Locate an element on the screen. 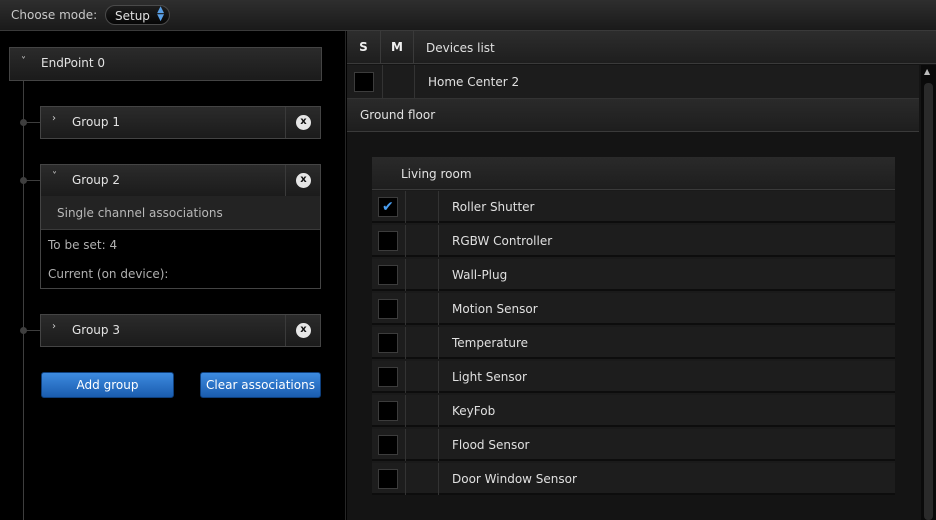 The image size is (936, 520). device-row: Door Window Sensor is located at coordinates (633, 479).